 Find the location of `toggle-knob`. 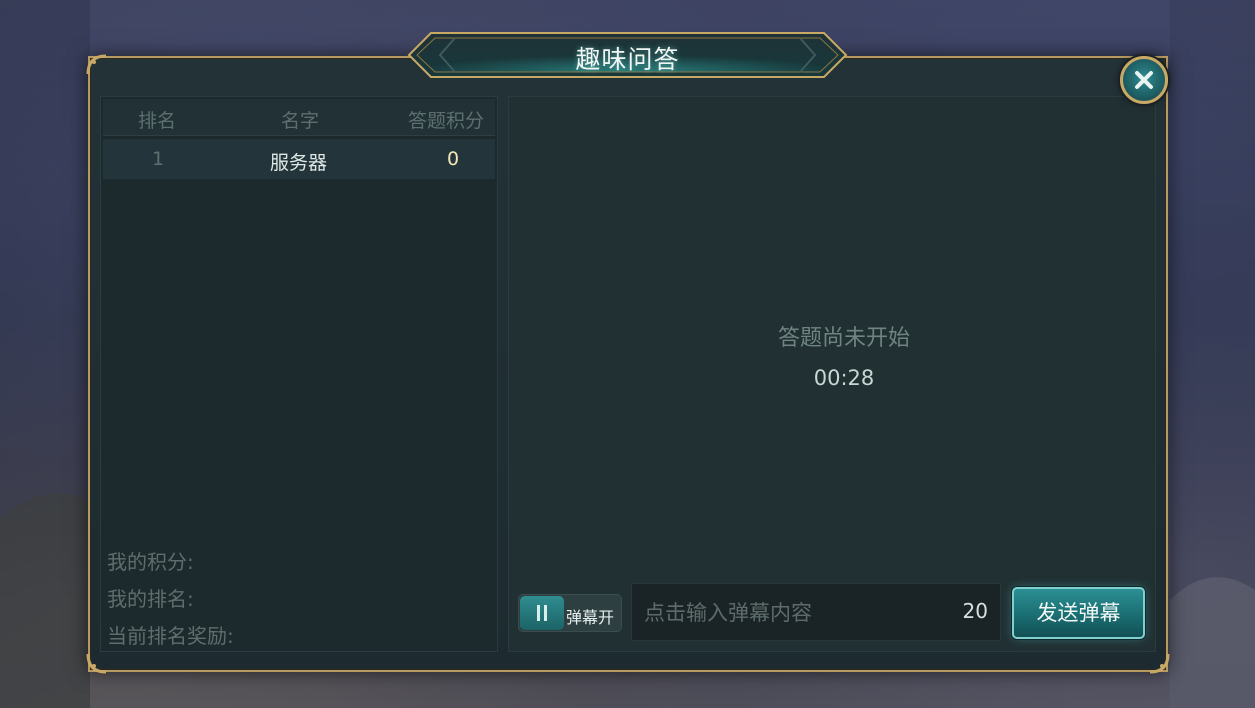

toggle-knob is located at coordinates (542, 613).